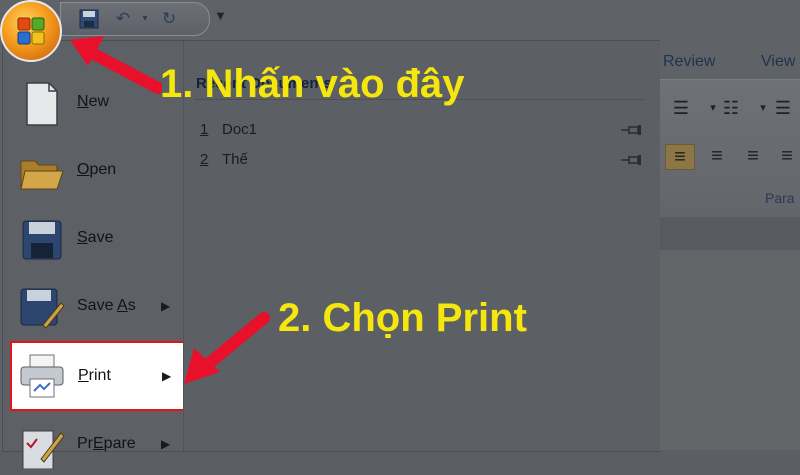  Describe the element at coordinates (753, 156) in the screenshot. I see `align-right-icon: ≡` at that location.